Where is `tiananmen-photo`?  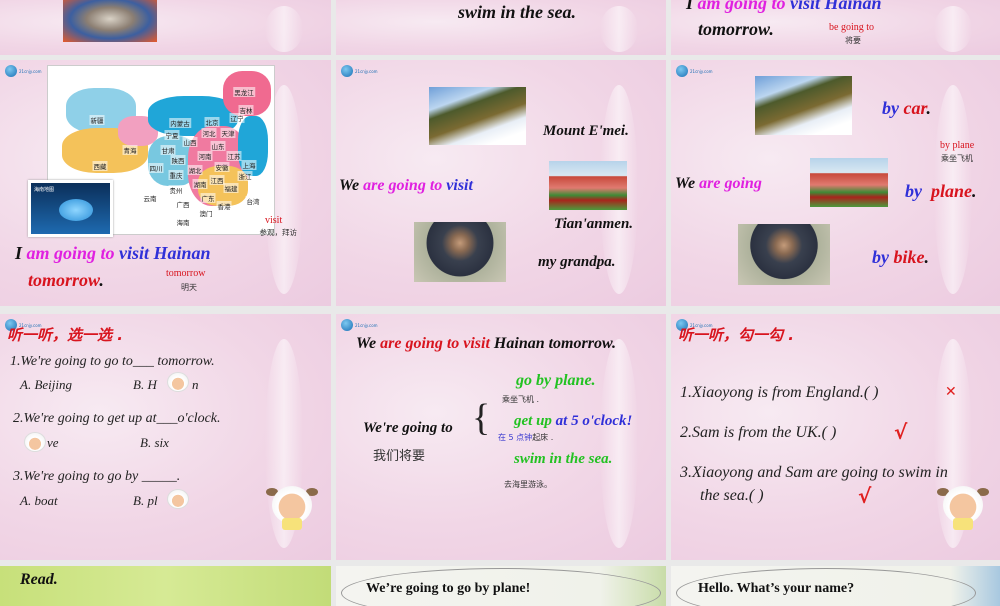 tiananmen-photo is located at coordinates (588, 185).